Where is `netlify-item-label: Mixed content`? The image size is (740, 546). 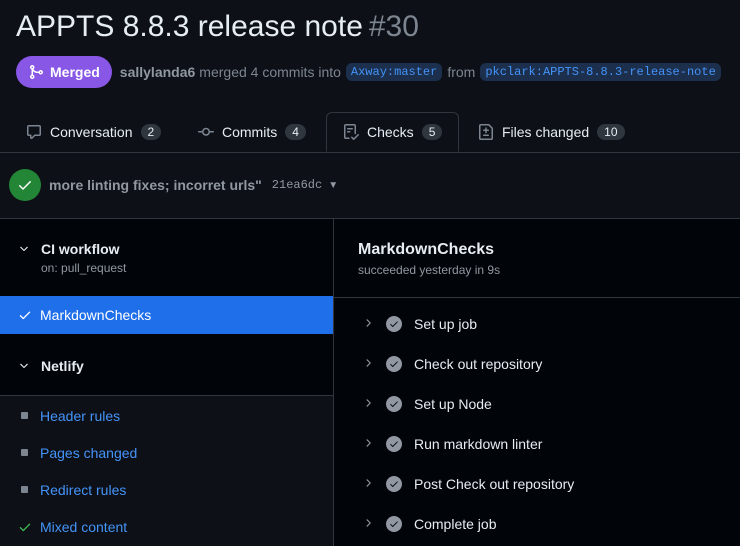 netlify-item-label: Mixed content is located at coordinates (84, 526).